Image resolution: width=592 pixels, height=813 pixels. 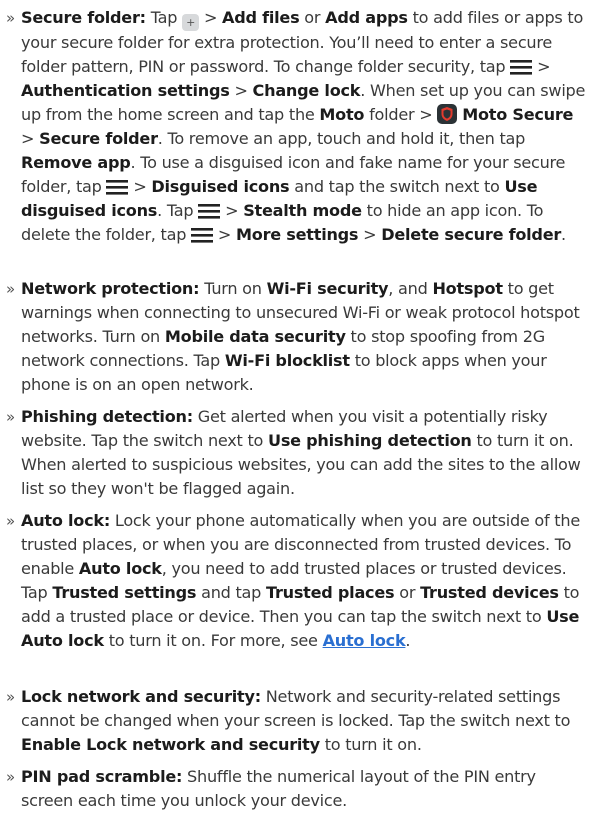 I want to click on ui-term: Trusted settings, so click(x=124, y=592).